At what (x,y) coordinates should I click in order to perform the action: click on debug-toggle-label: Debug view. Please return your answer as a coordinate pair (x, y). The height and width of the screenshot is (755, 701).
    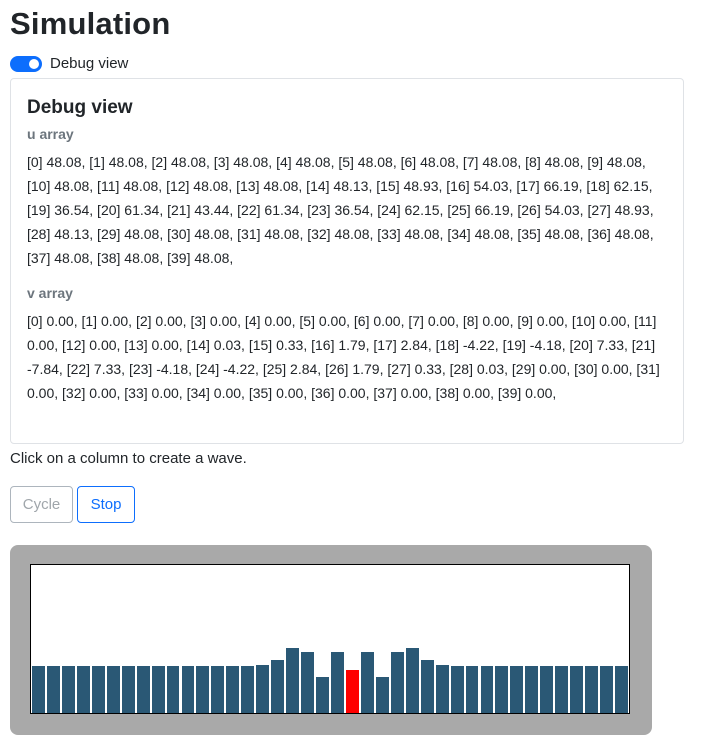
    Looking at the image, I should click on (89, 63).